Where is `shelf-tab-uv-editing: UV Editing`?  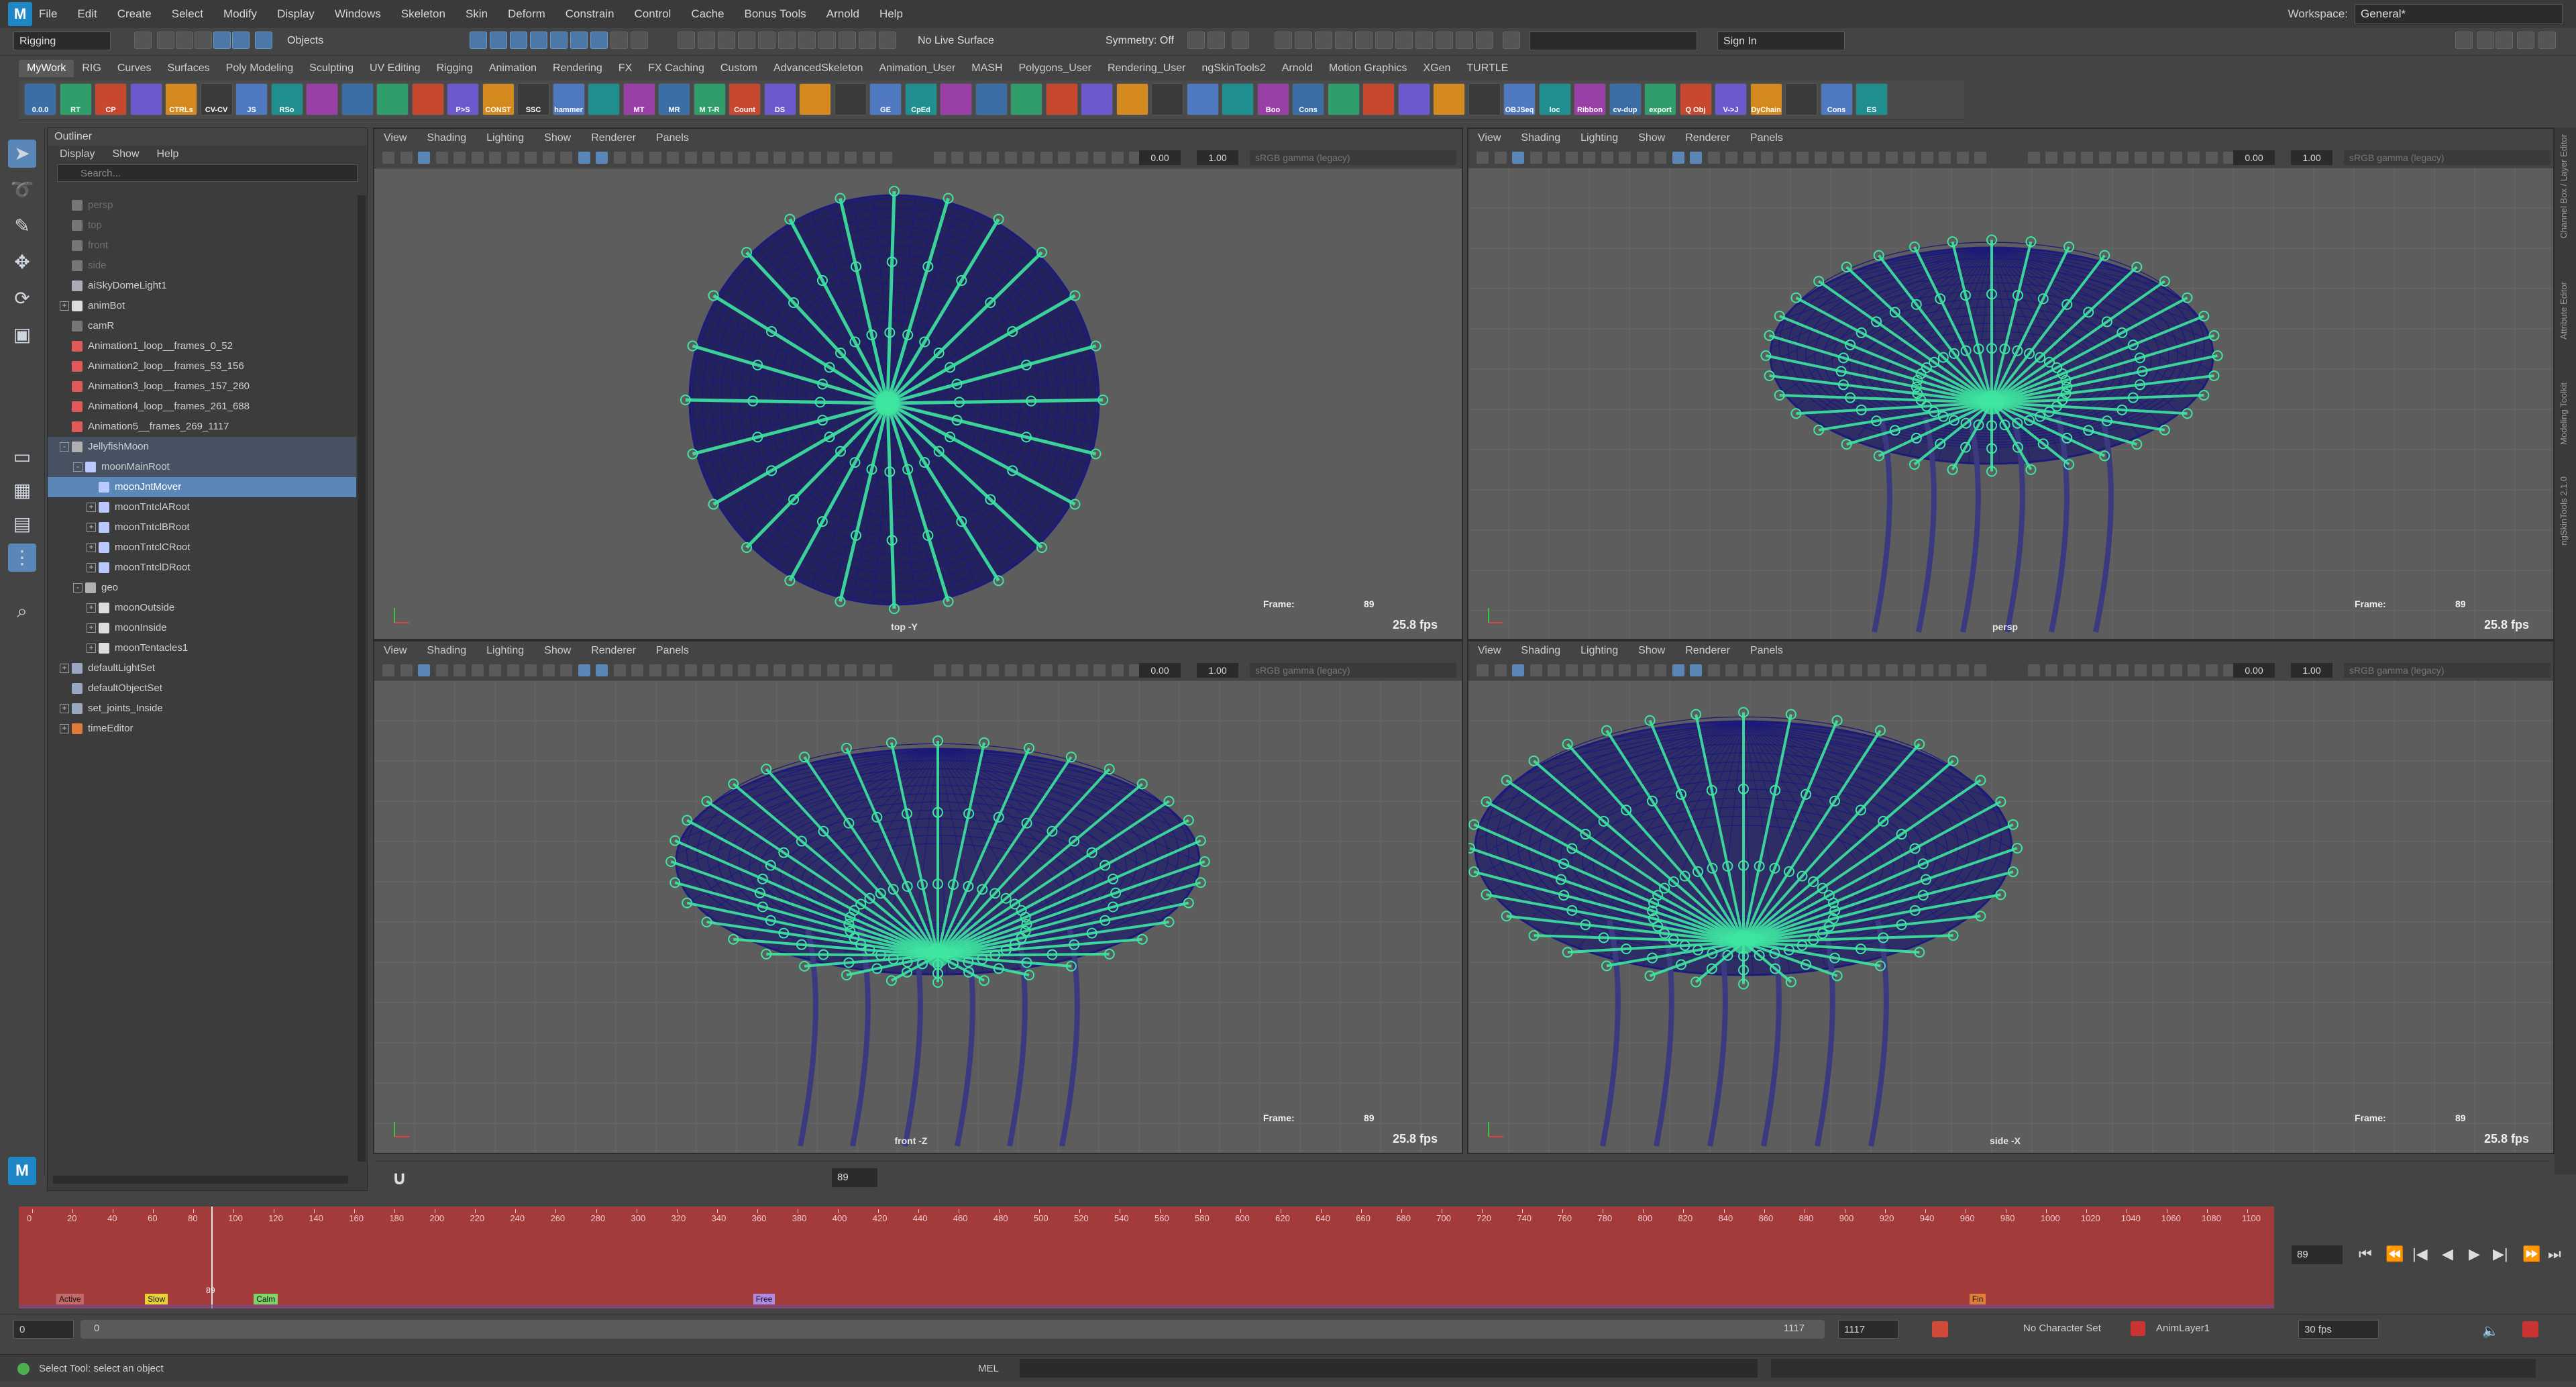
shelf-tab-uv-editing: UV Editing is located at coordinates (395, 68).